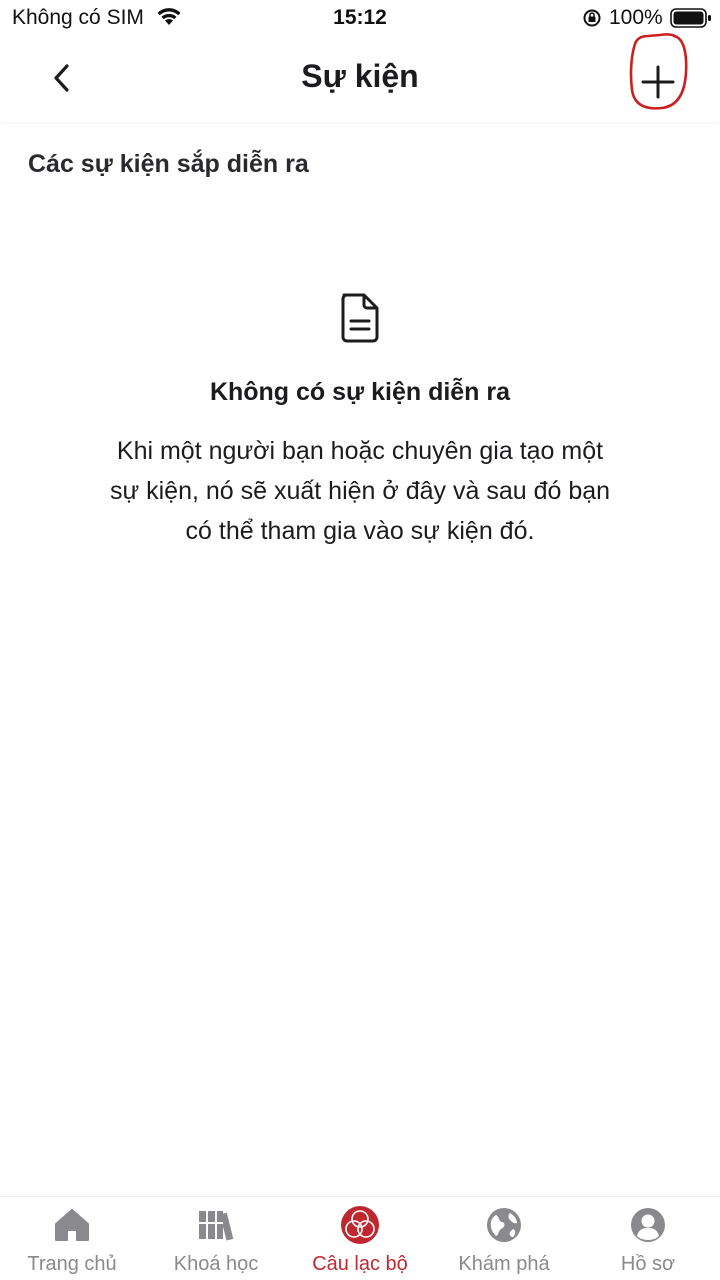  What do you see at coordinates (72, 1225) in the screenshot?
I see `home-icon` at bounding box center [72, 1225].